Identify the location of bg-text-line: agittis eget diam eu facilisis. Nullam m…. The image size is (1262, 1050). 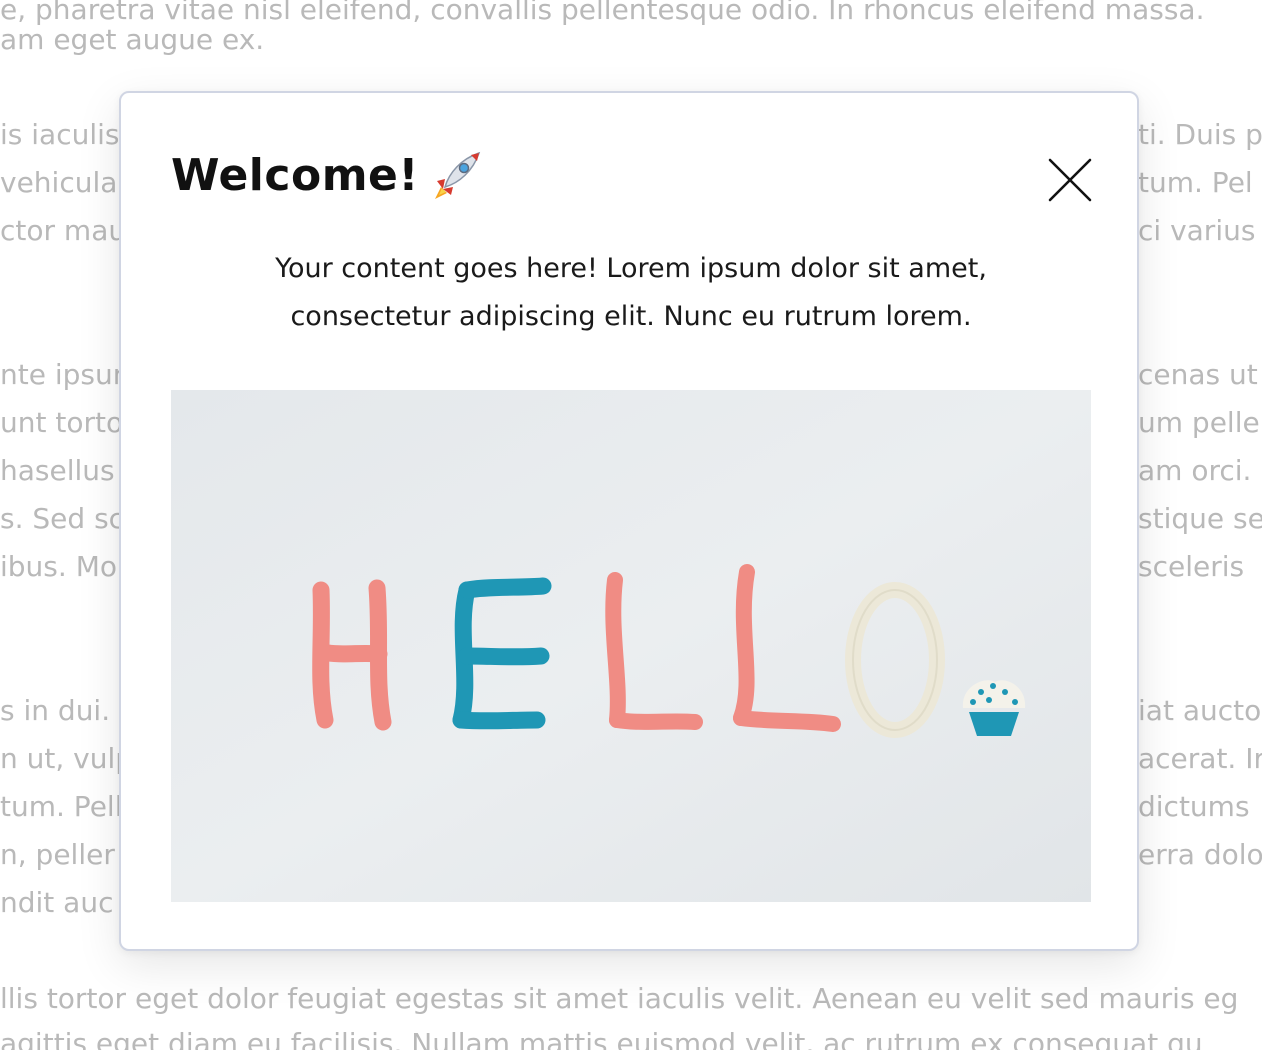
(601, 1038).